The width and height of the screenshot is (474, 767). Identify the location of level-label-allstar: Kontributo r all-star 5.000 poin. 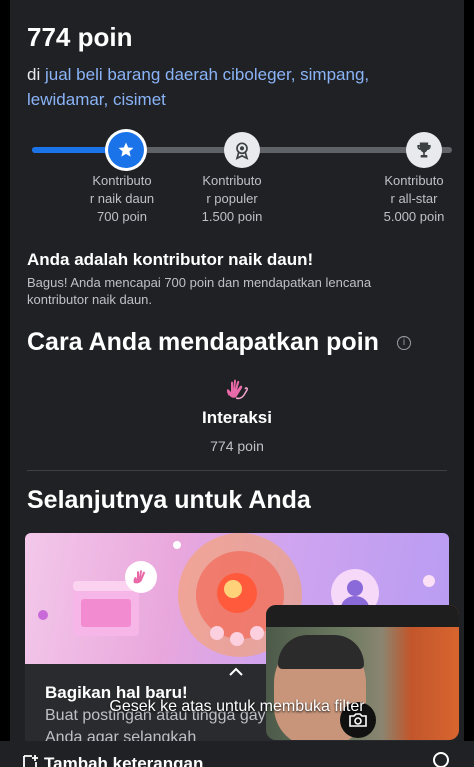
(414, 198).